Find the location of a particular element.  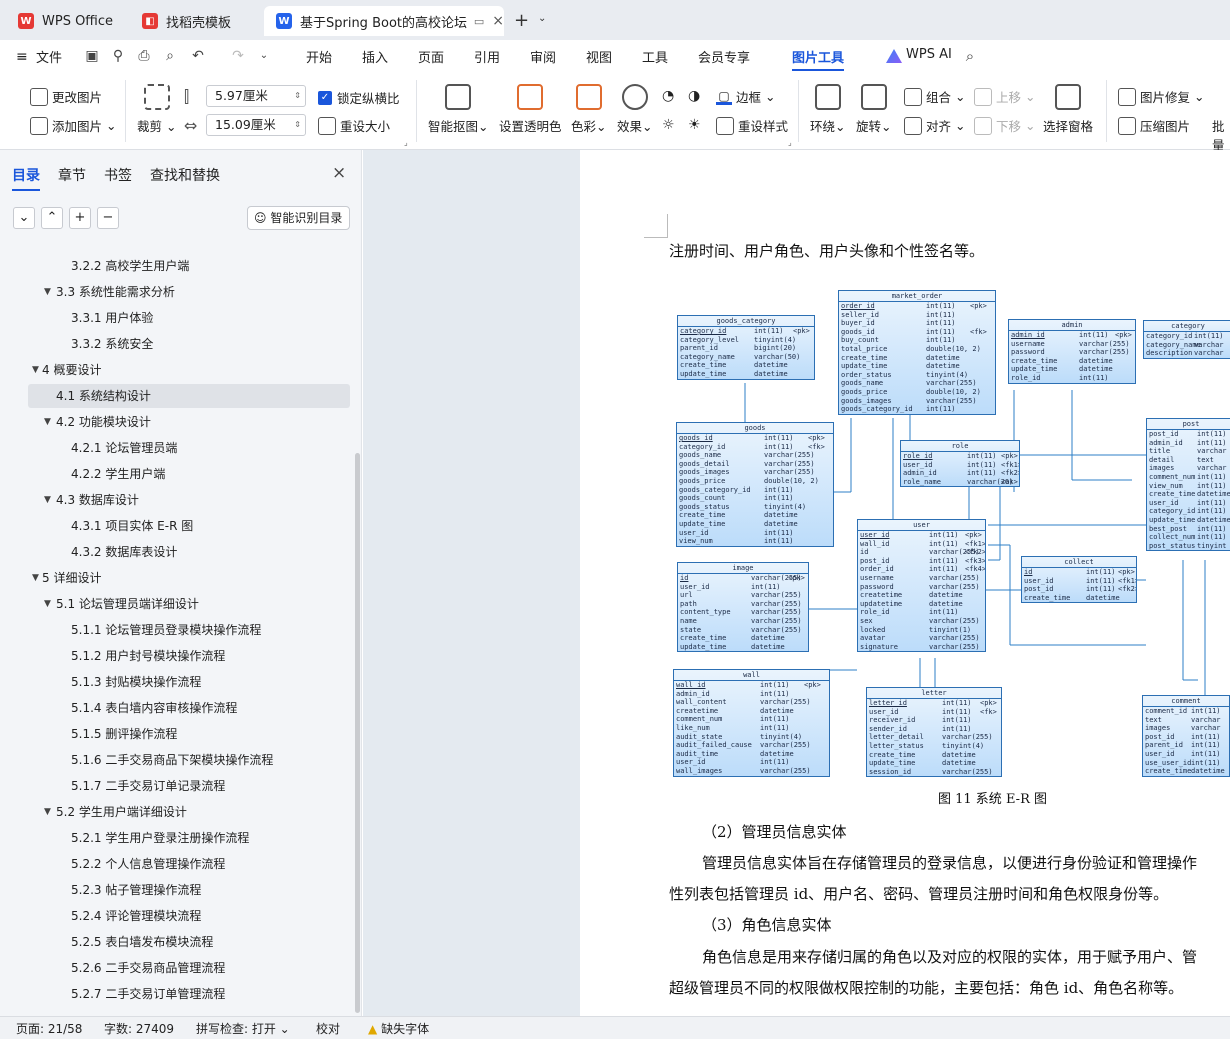

menu-start: 开始 is located at coordinates (319, 56).